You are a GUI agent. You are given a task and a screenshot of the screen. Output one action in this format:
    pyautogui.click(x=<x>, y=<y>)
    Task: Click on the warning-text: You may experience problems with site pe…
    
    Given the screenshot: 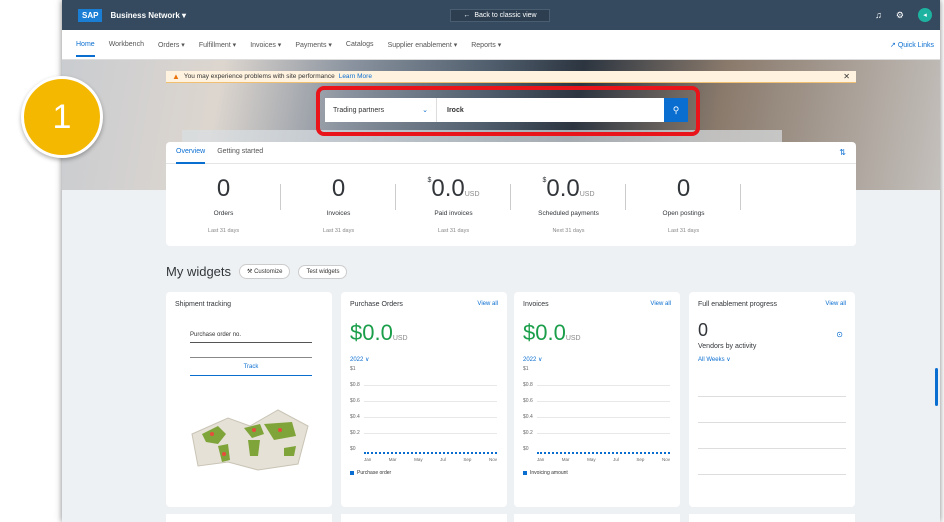 What is the action you would take?
    pyautogui.click(x=259, y=76)
    